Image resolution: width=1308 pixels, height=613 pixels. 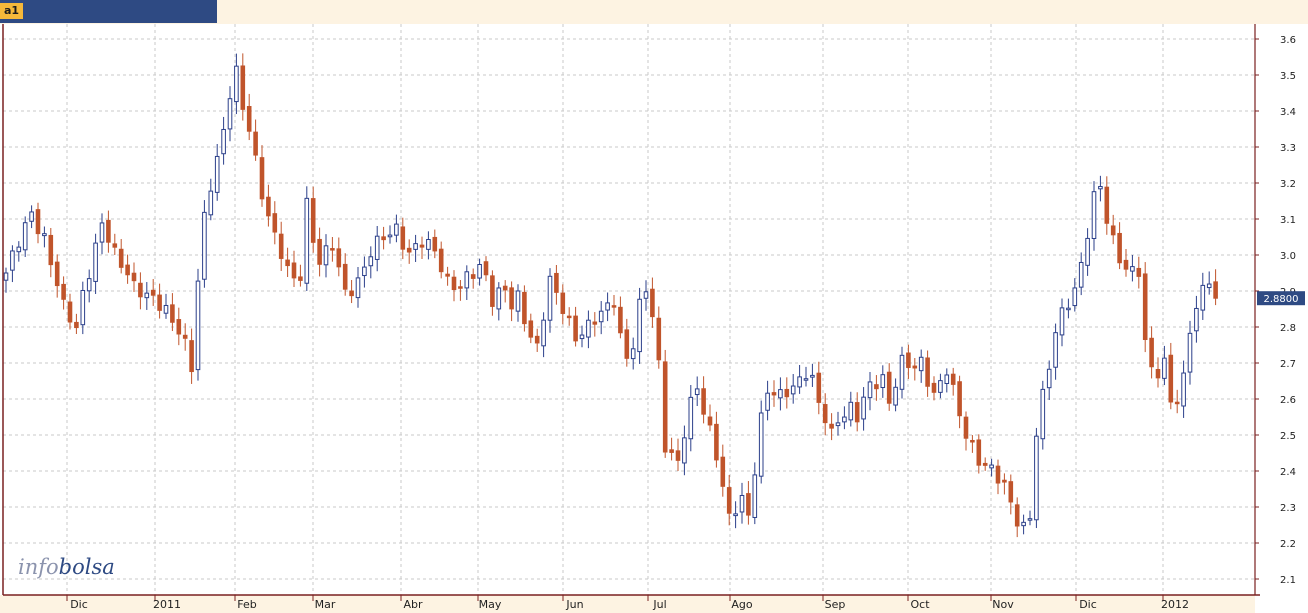 What do you see at coordinates (1288, 76) in the screenshot?
I see `y-tick-label: 3.5` at bounding box center [1288, 76].